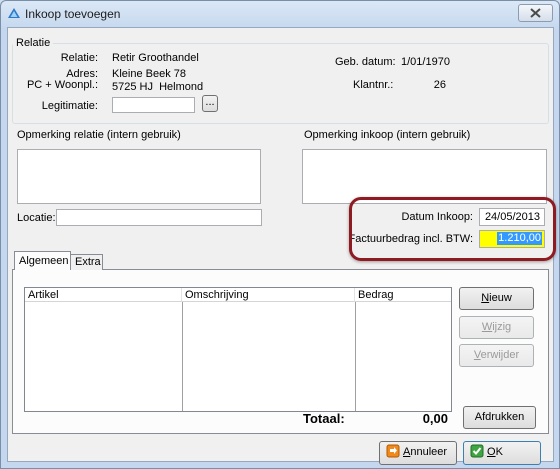 This screenshot has height=469, width=560. Describe the element at coordinates (491, 452) in the screenshot. I see `ok-button-accesskey: O` at that location.